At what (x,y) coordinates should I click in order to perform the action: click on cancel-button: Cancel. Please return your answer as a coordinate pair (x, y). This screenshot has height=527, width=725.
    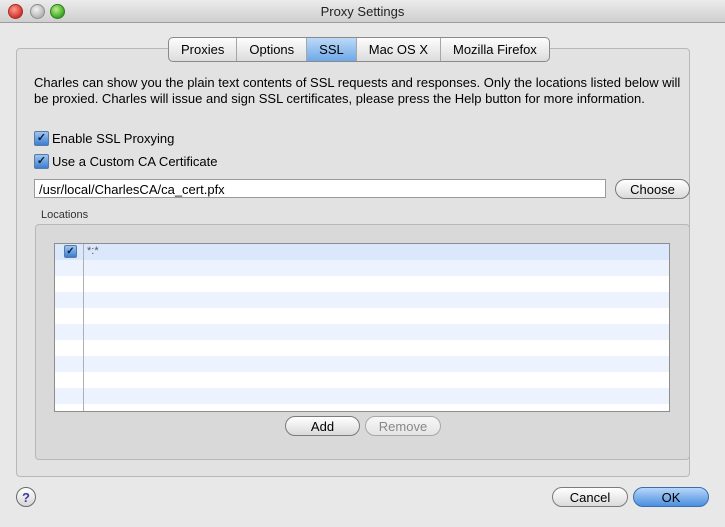
    Looking at the image, I should click on (590, 497).